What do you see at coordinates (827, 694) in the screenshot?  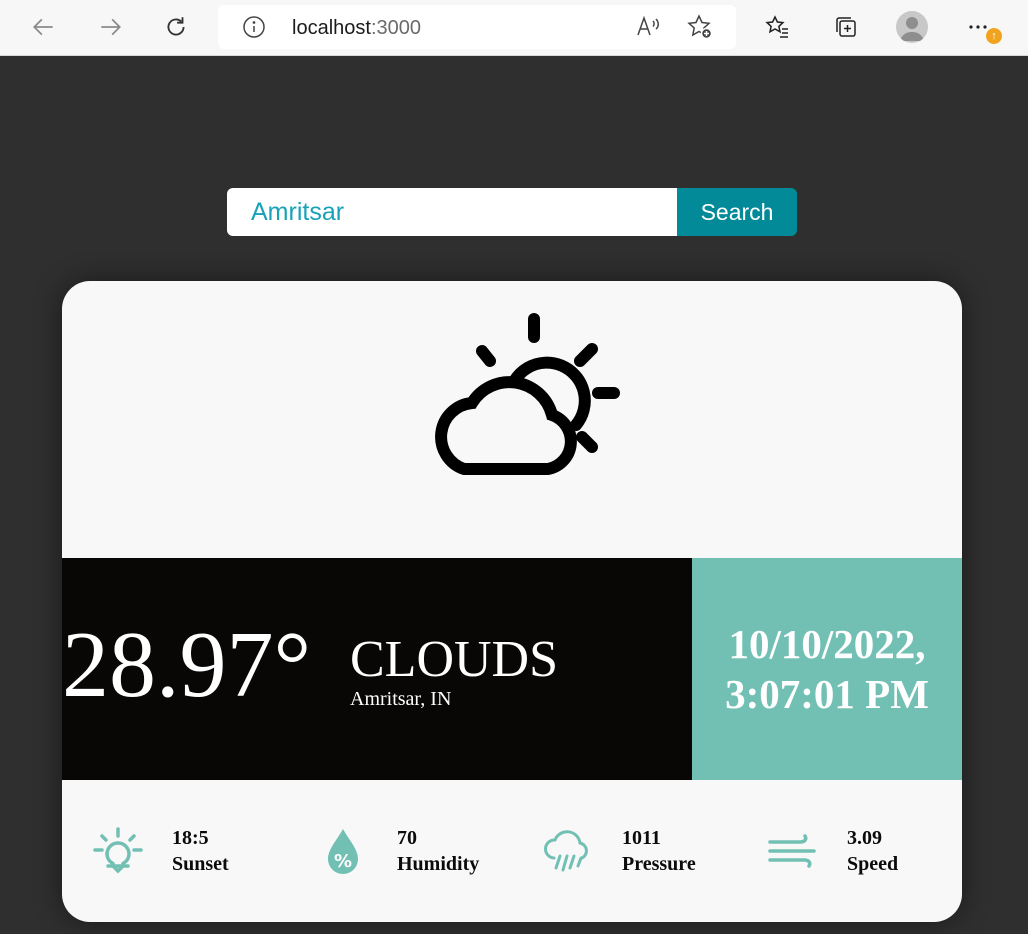 I see `time-label: 3:07:01 PM` at bounding box center [827, 694].